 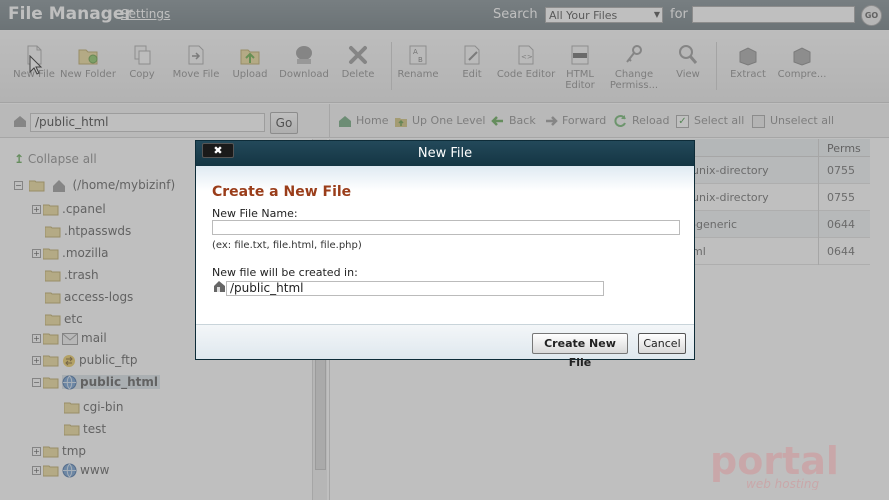 What do you see at coordinates (285, 272) in the screenshot?
I see `location-label: New file will be created in:` at bounding box center [285, 272].